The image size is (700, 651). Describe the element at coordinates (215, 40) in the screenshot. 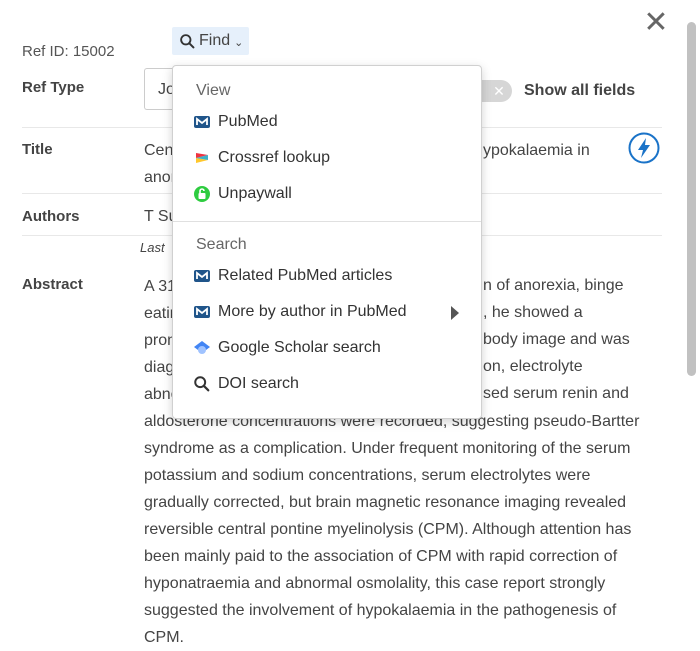

I see `find-button-label: Find` at that location.